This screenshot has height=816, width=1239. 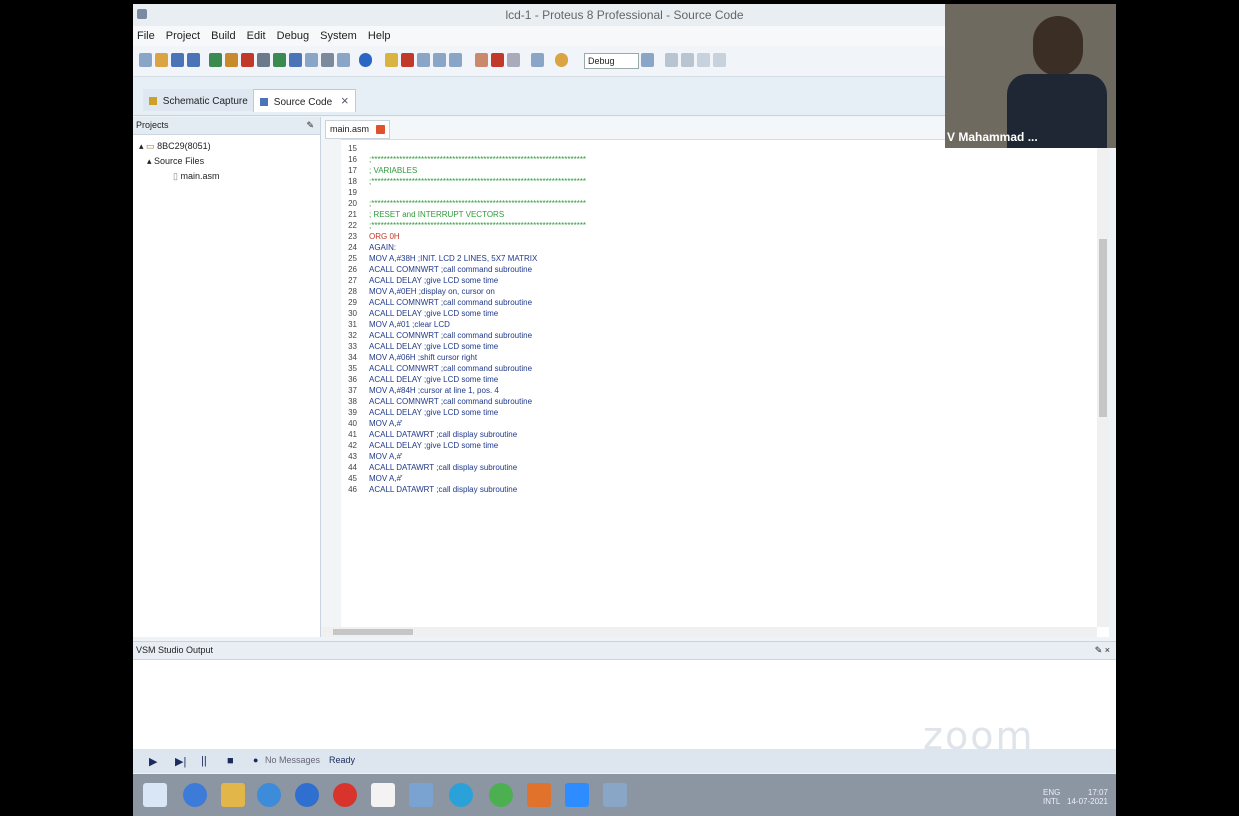 What do you see at coordinates (269, 795) in the screenshot?
I see `edge-icon` at bounding box center [269, 795].